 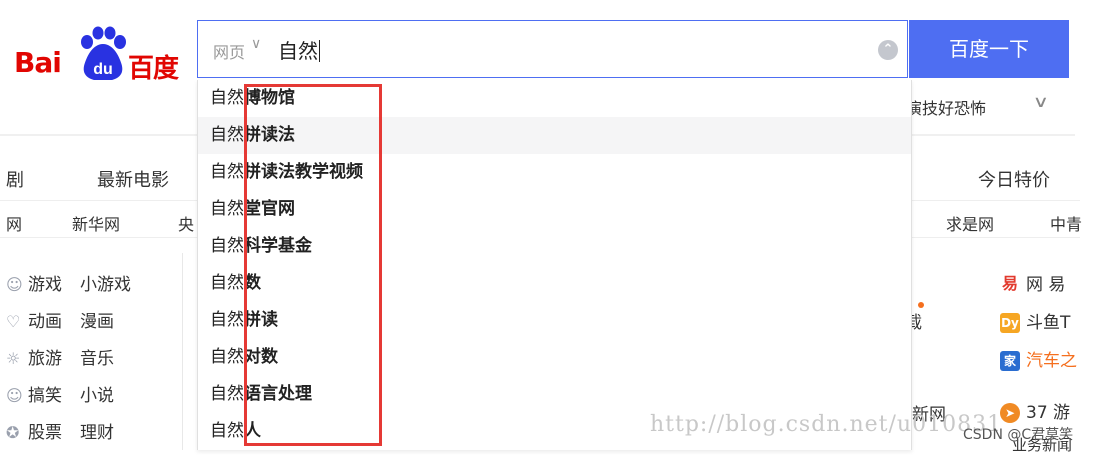 I want to click on search-scope-label: 网页, so click(x=229, y=51).